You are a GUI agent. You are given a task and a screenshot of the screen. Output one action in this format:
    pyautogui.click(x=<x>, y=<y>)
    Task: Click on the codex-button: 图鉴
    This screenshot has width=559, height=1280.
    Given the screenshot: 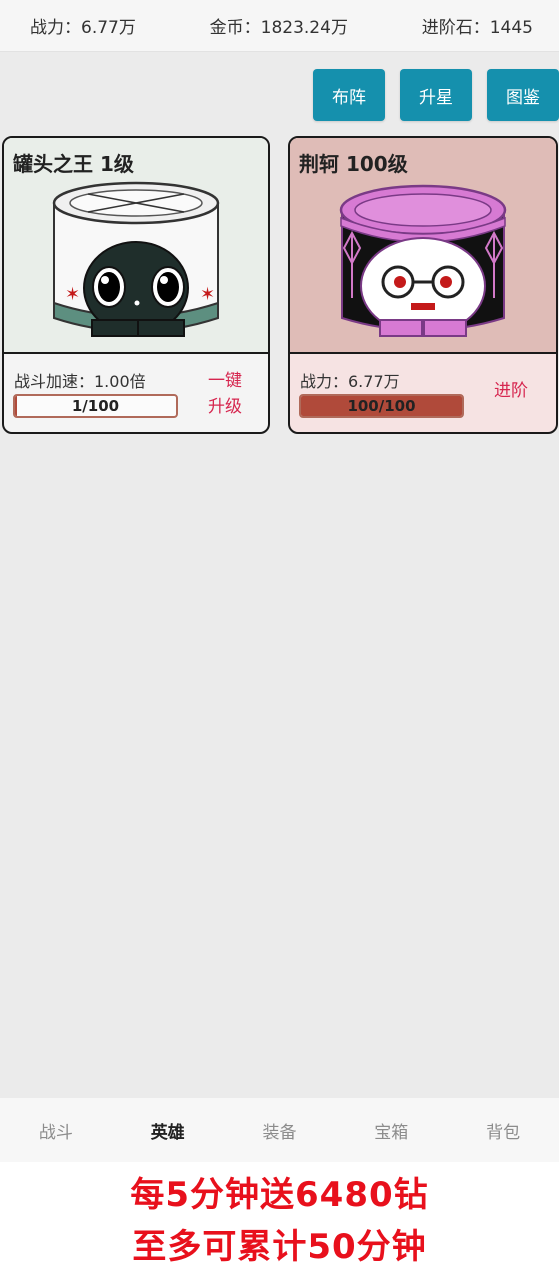 What is the action you would take?
    pyautogui.click(x=523, y=95)
    